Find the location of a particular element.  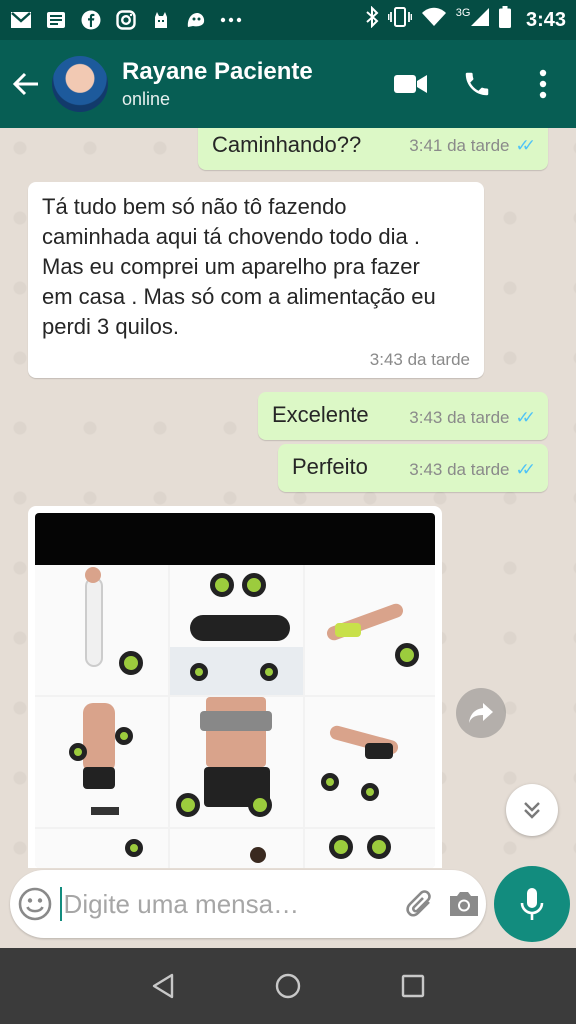

menu-button is located at coordinates (543, 84).